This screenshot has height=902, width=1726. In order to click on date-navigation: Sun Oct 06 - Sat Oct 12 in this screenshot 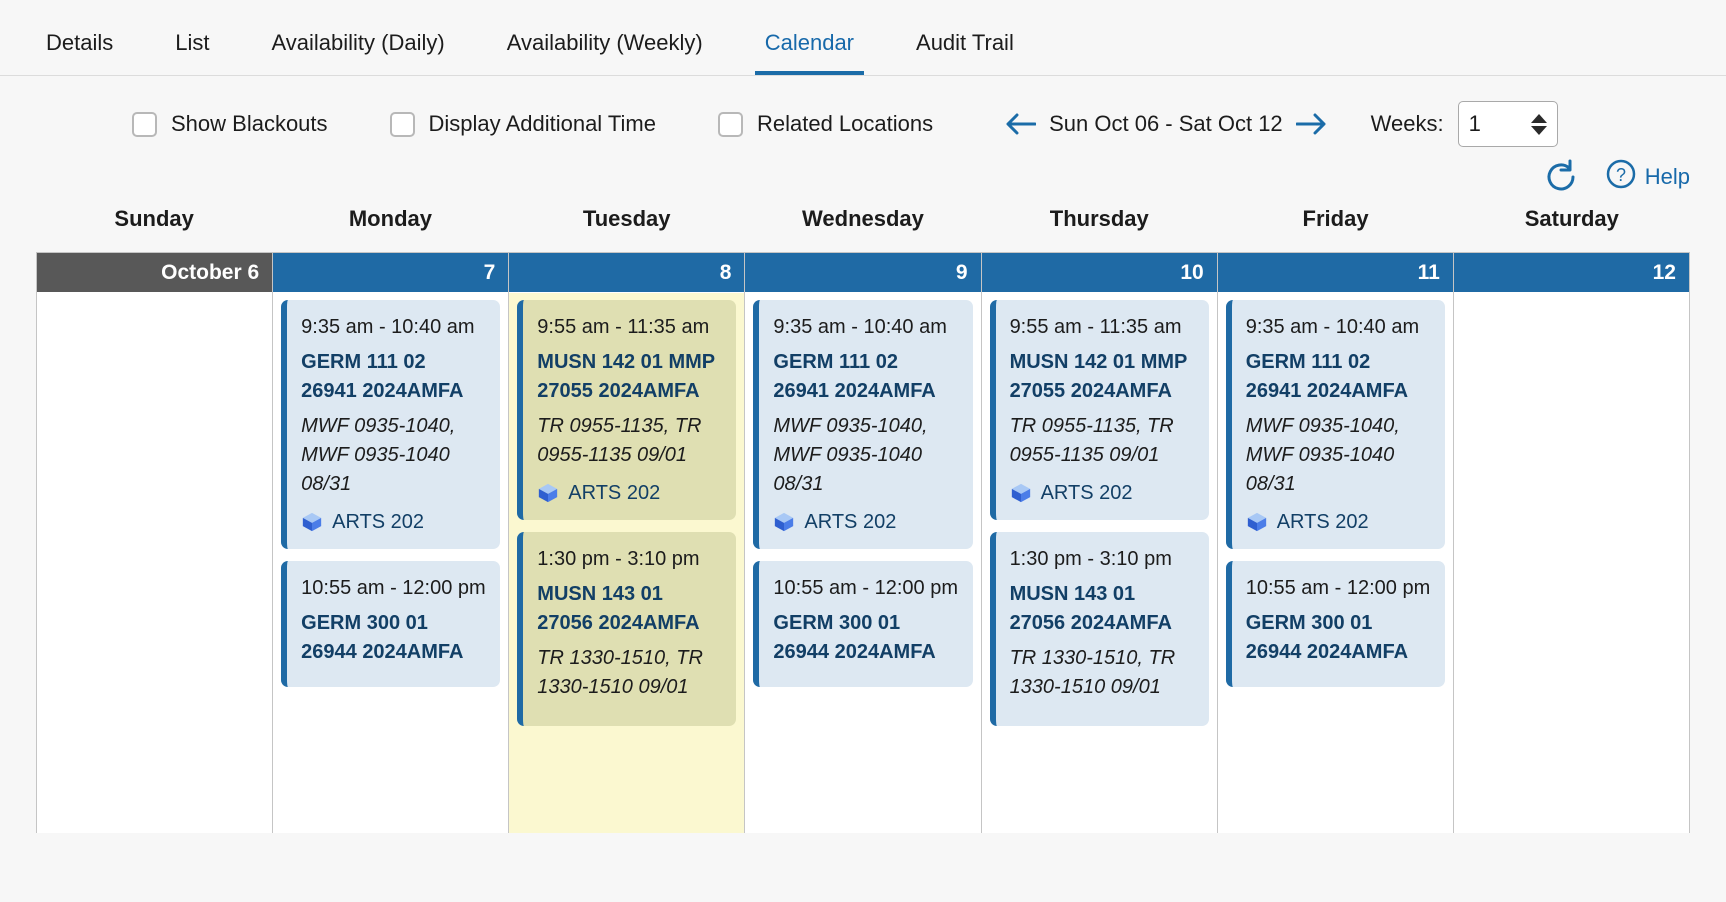, I will do `click(1166, 124)`.